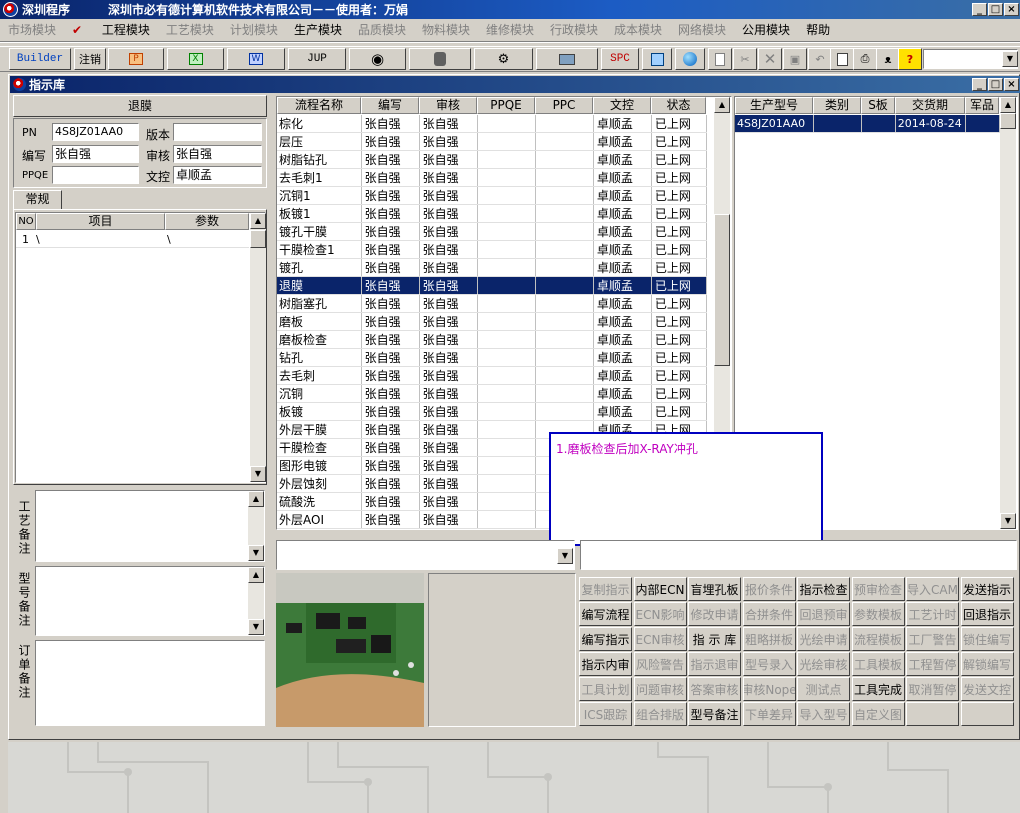  Describe the element at coordinates (1011, 9) in the screenshot. I see `close-icon: ×` at that location.